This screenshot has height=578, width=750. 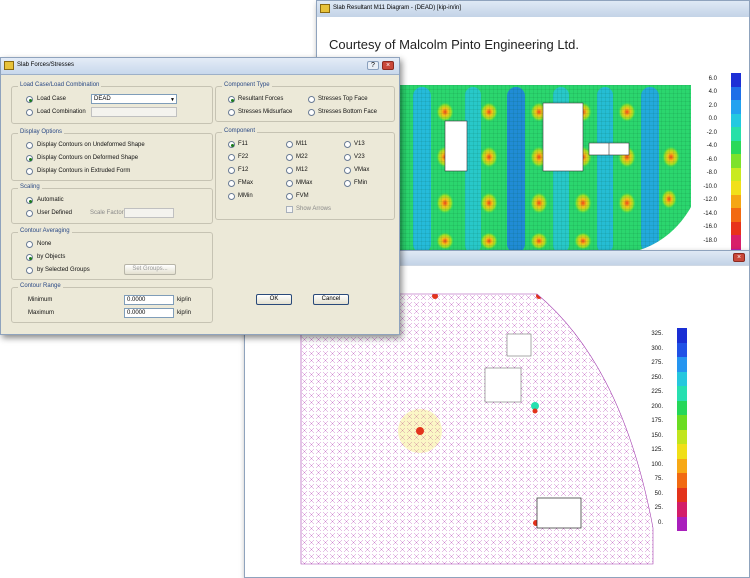 I want to click on minimum-input: 0.0000, so click(x=149, y=300).